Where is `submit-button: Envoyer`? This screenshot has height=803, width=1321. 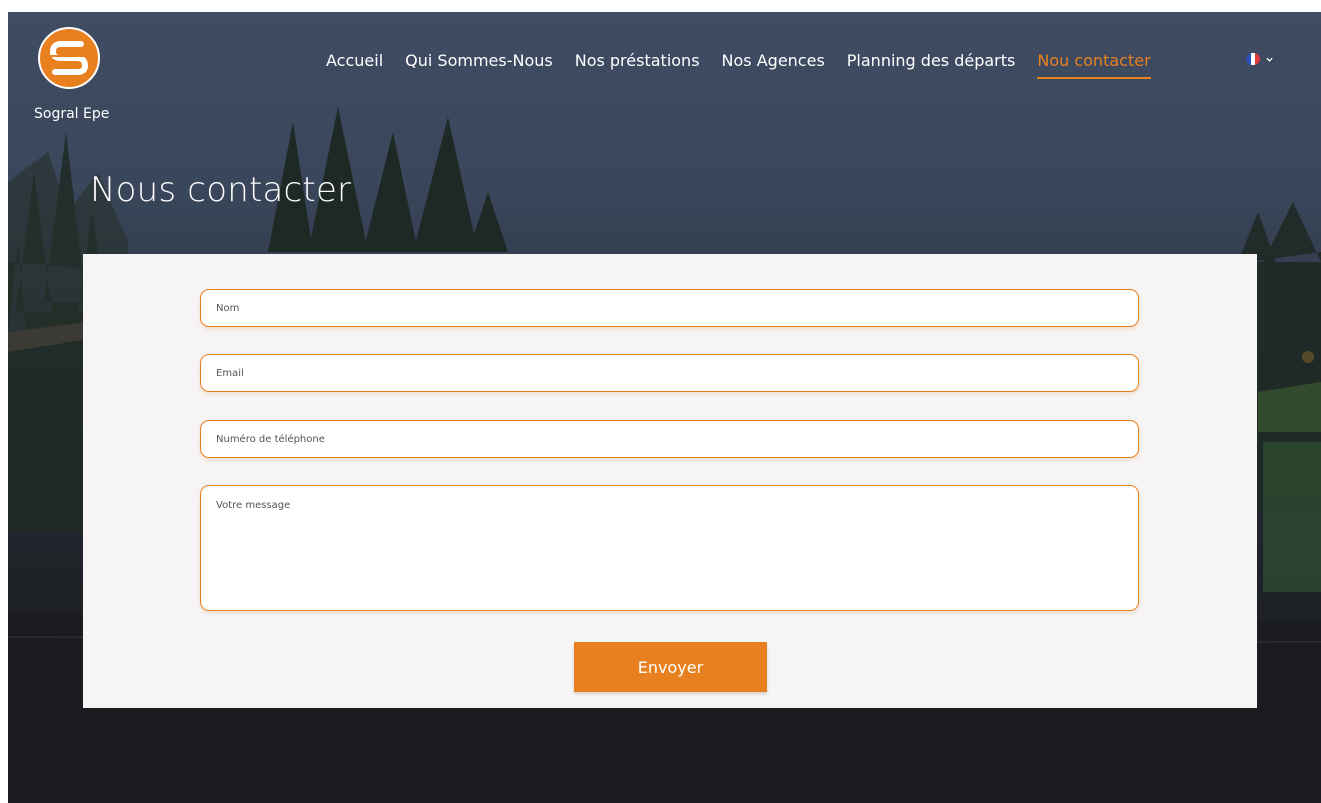
submit-button: Envoyer is located at coordinates (670, 667).